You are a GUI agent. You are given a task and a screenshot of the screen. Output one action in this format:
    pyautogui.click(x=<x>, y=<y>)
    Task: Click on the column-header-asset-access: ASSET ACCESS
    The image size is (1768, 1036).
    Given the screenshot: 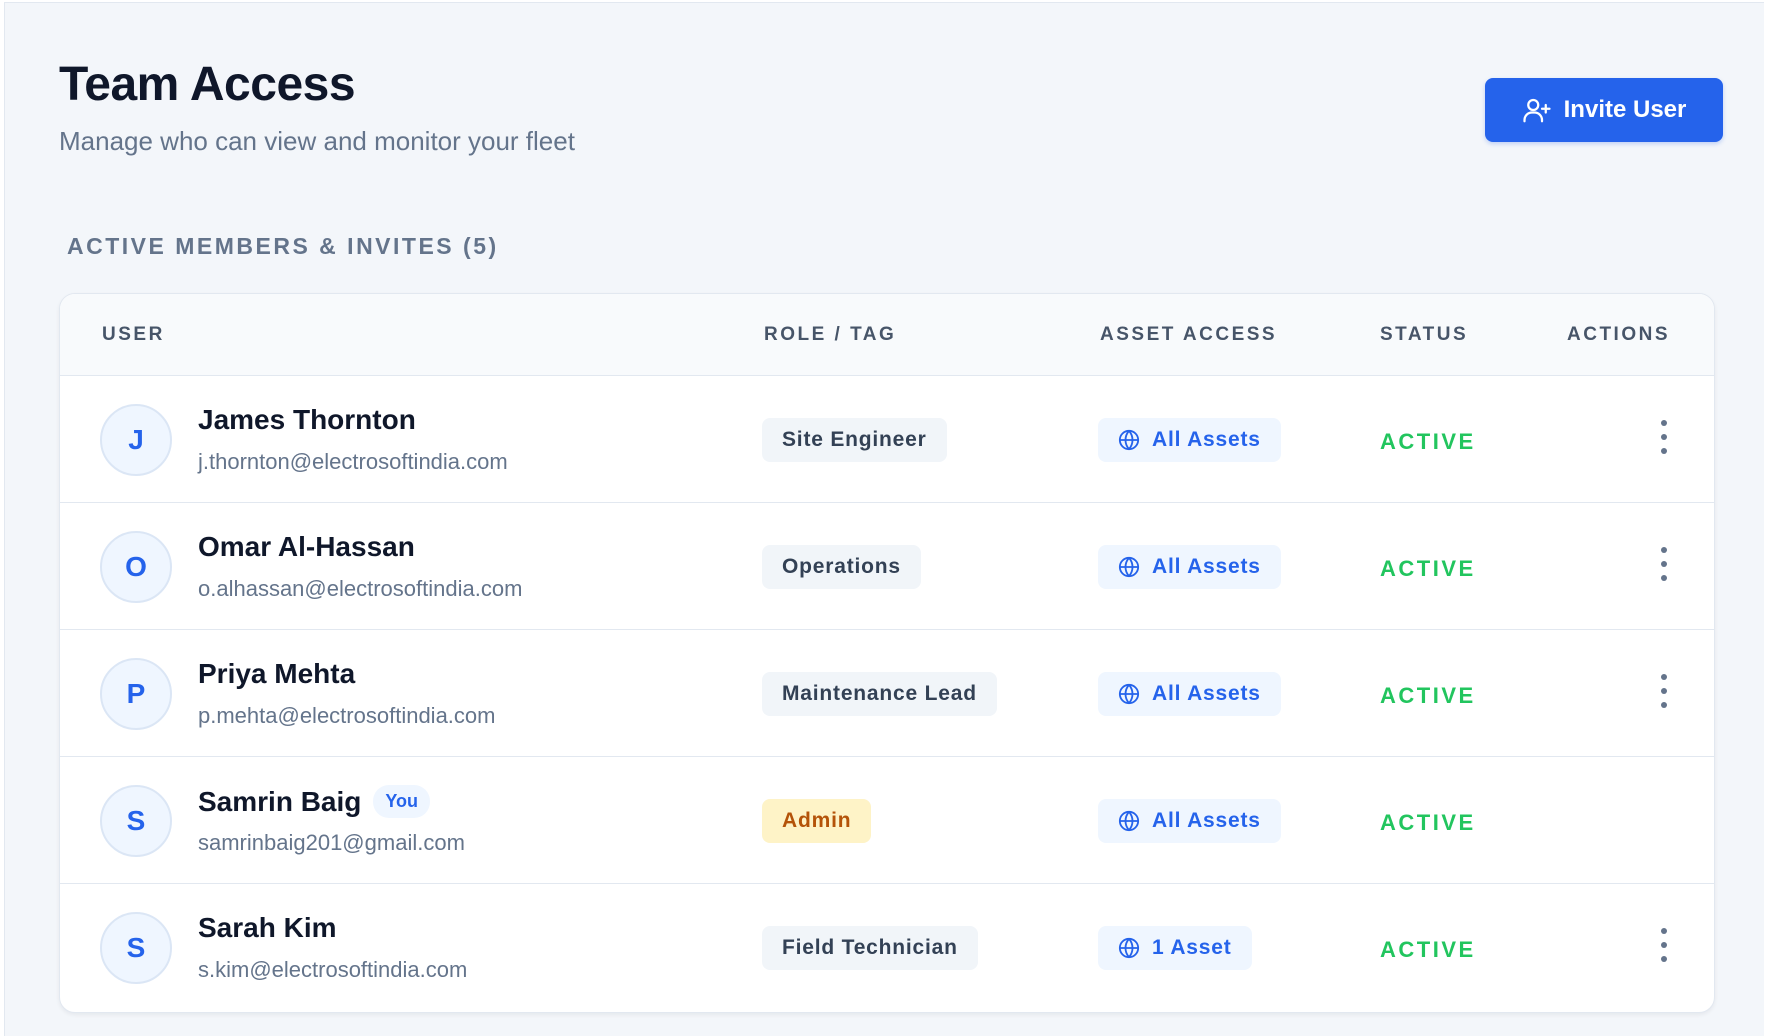 What is the action you would take?
    pyautogui.click(x=1189, y=334)
    